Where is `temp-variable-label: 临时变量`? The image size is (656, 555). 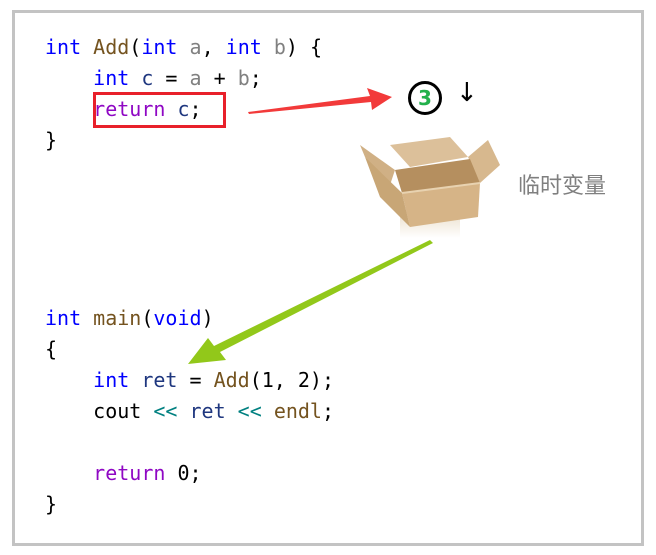
temp-variable-label: 临时变量 is located at coordinates (562, 186).